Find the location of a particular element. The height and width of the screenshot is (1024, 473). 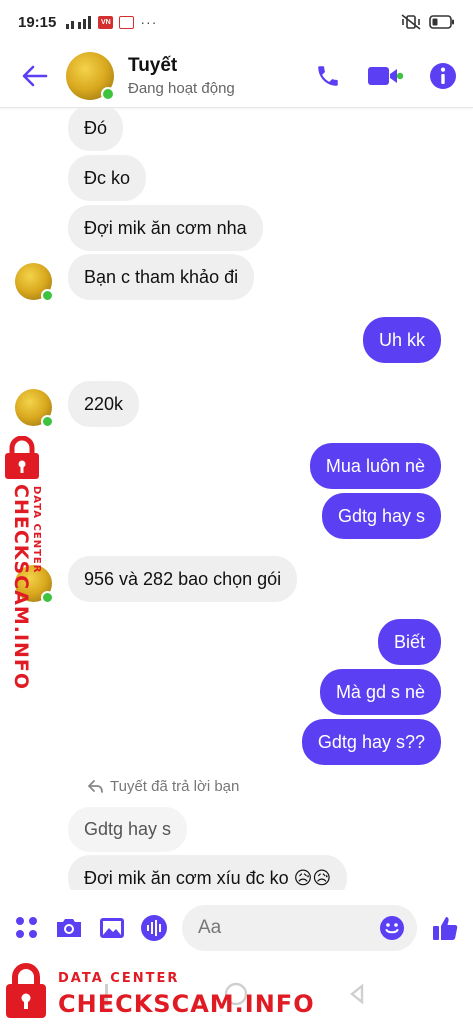

emoji-button is located at coordinates (392, 928).